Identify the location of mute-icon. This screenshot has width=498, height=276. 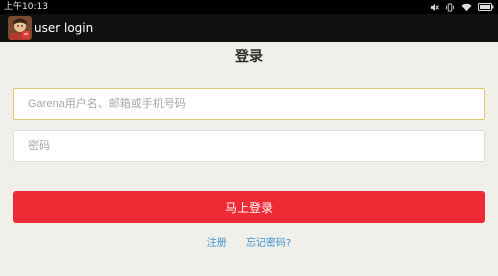
(434, 7).